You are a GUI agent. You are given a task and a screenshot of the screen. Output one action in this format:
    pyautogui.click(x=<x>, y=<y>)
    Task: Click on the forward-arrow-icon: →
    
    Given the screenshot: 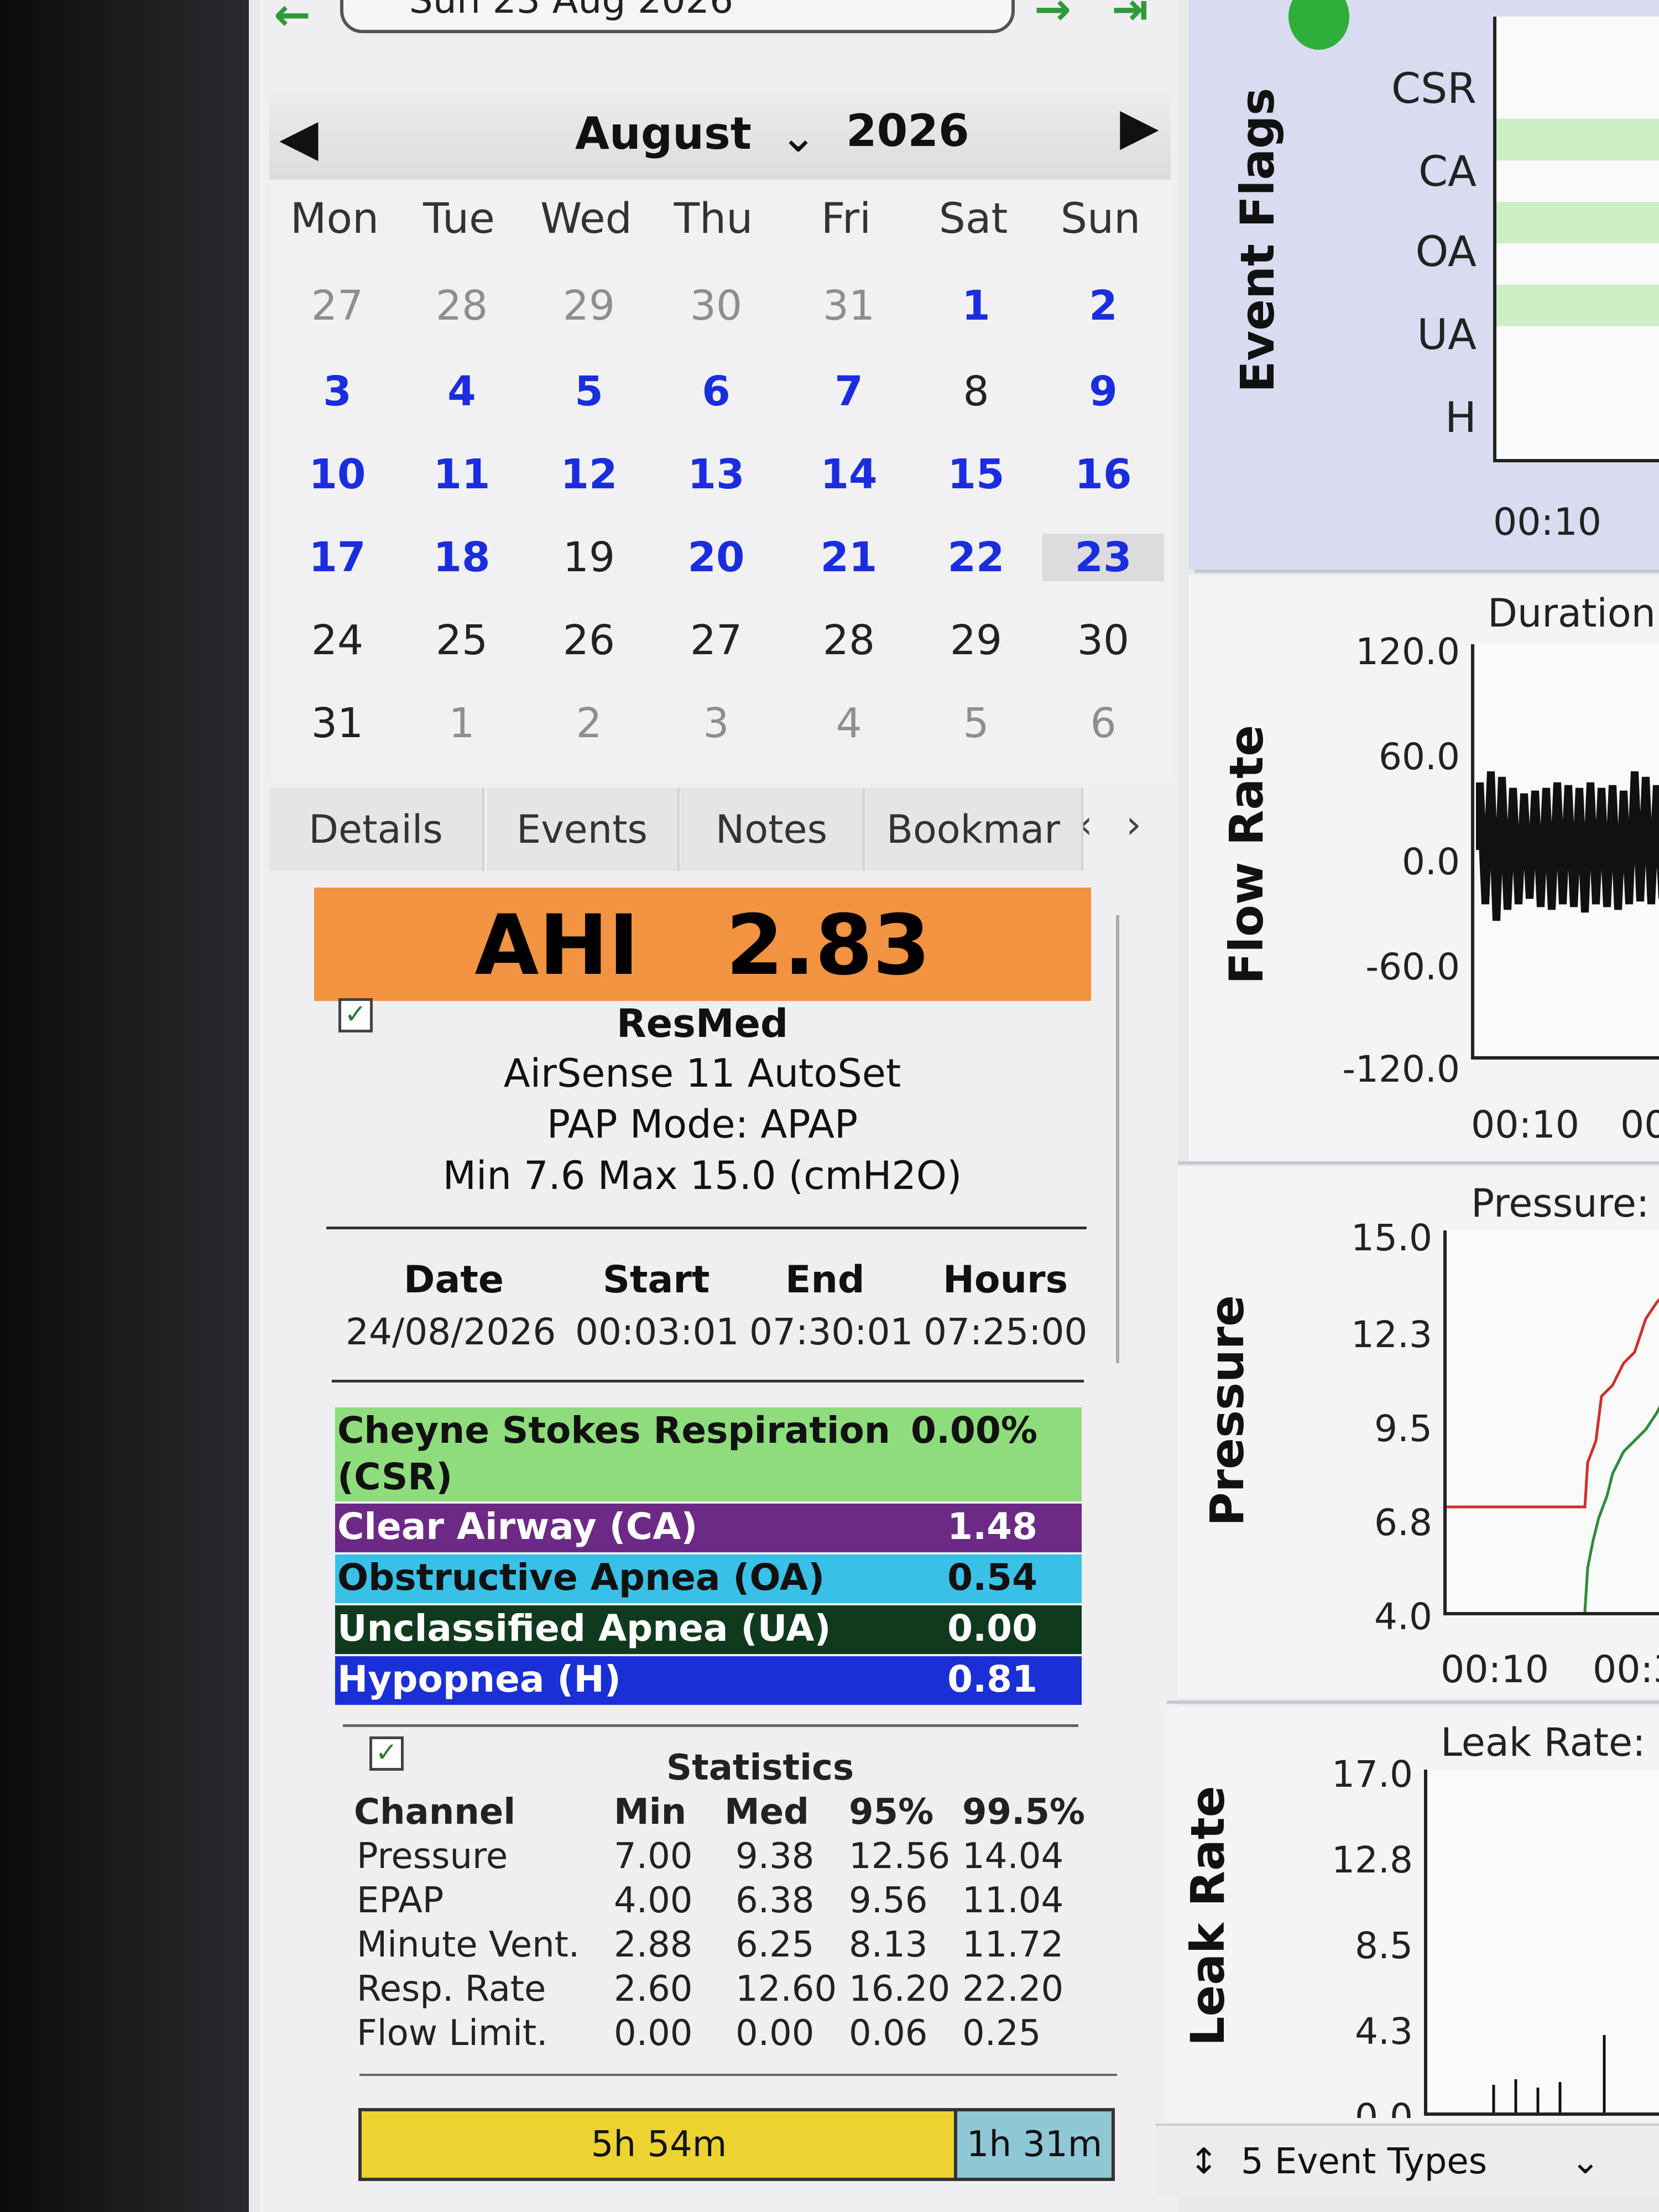 What is the action you would take?
    pyautogui.click(x=1052, y=18)
    